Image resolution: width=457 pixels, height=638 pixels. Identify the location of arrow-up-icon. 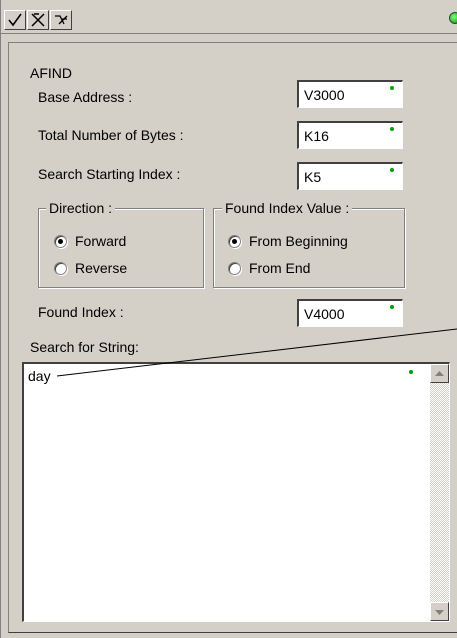
(439, 373).